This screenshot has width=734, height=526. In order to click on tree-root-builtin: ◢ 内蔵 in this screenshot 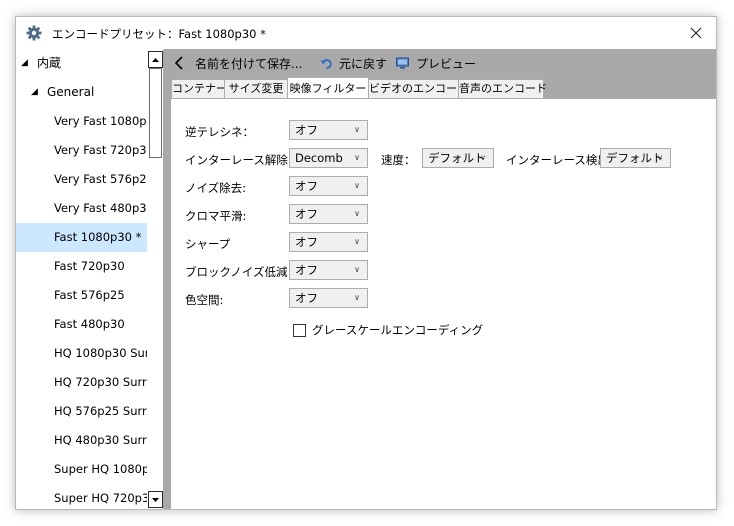, I will do `click(81, 63)`.